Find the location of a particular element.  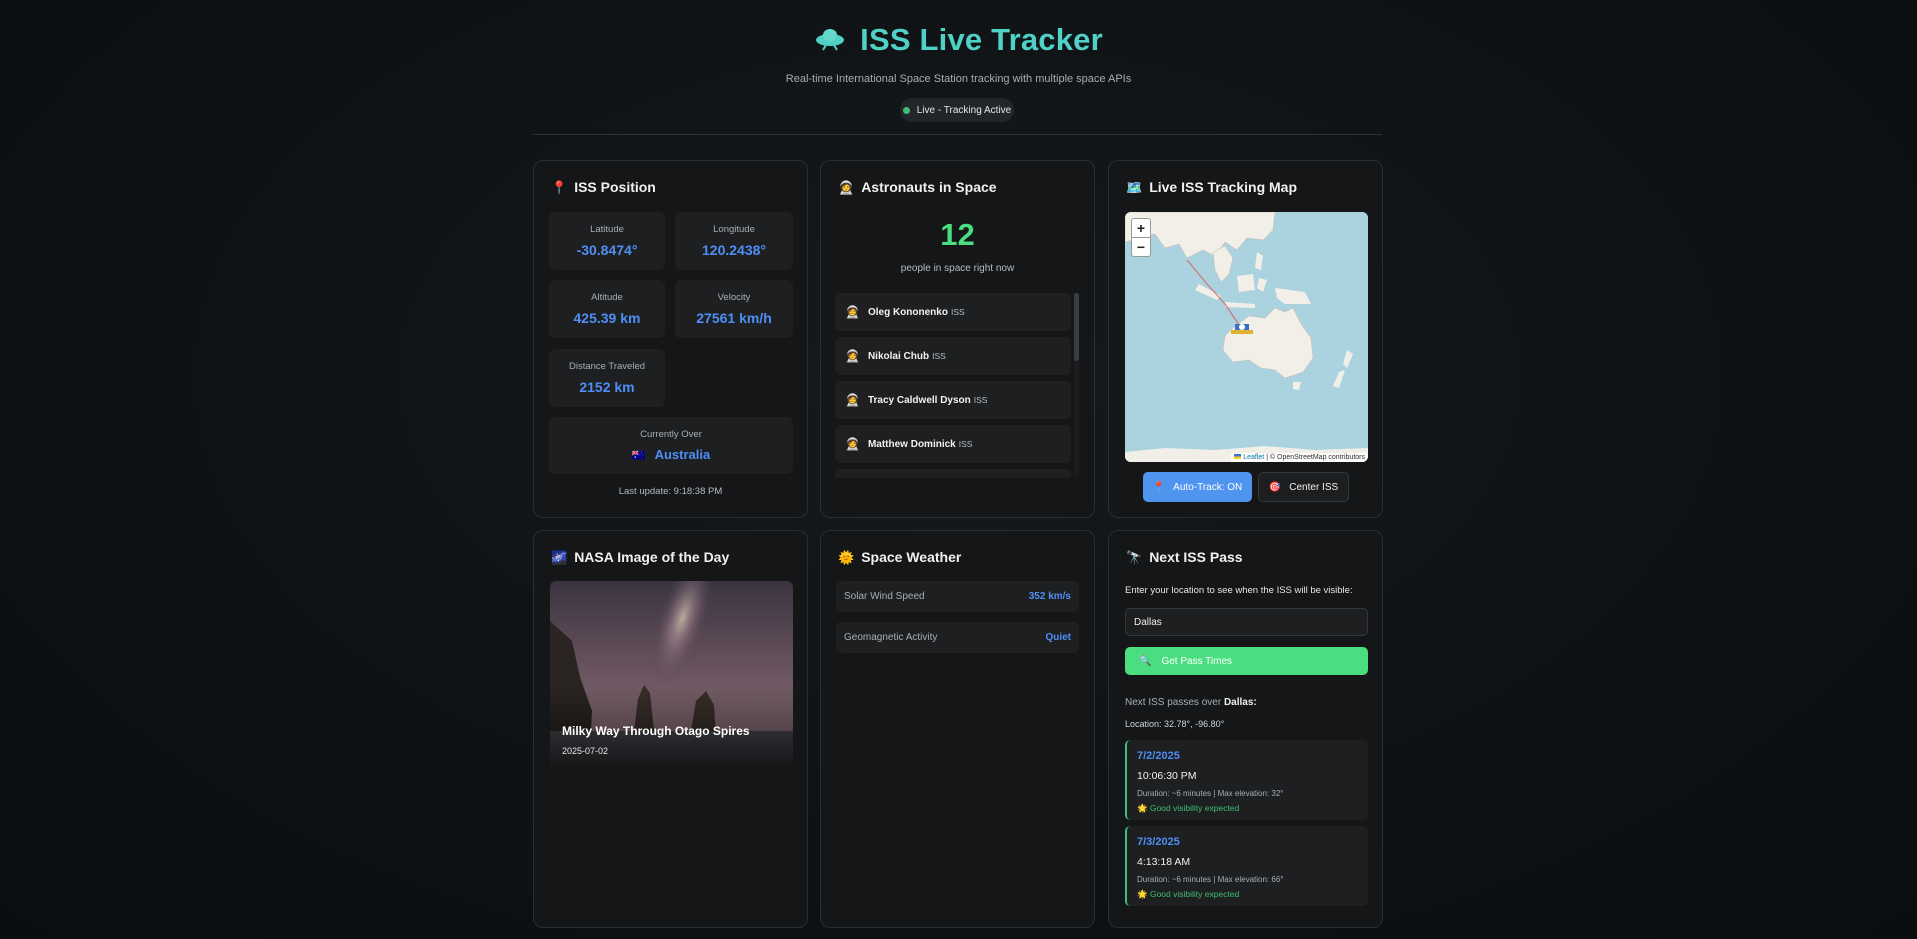

pass-time: 10:06:30 PM is located at coordinates (1167, 776).